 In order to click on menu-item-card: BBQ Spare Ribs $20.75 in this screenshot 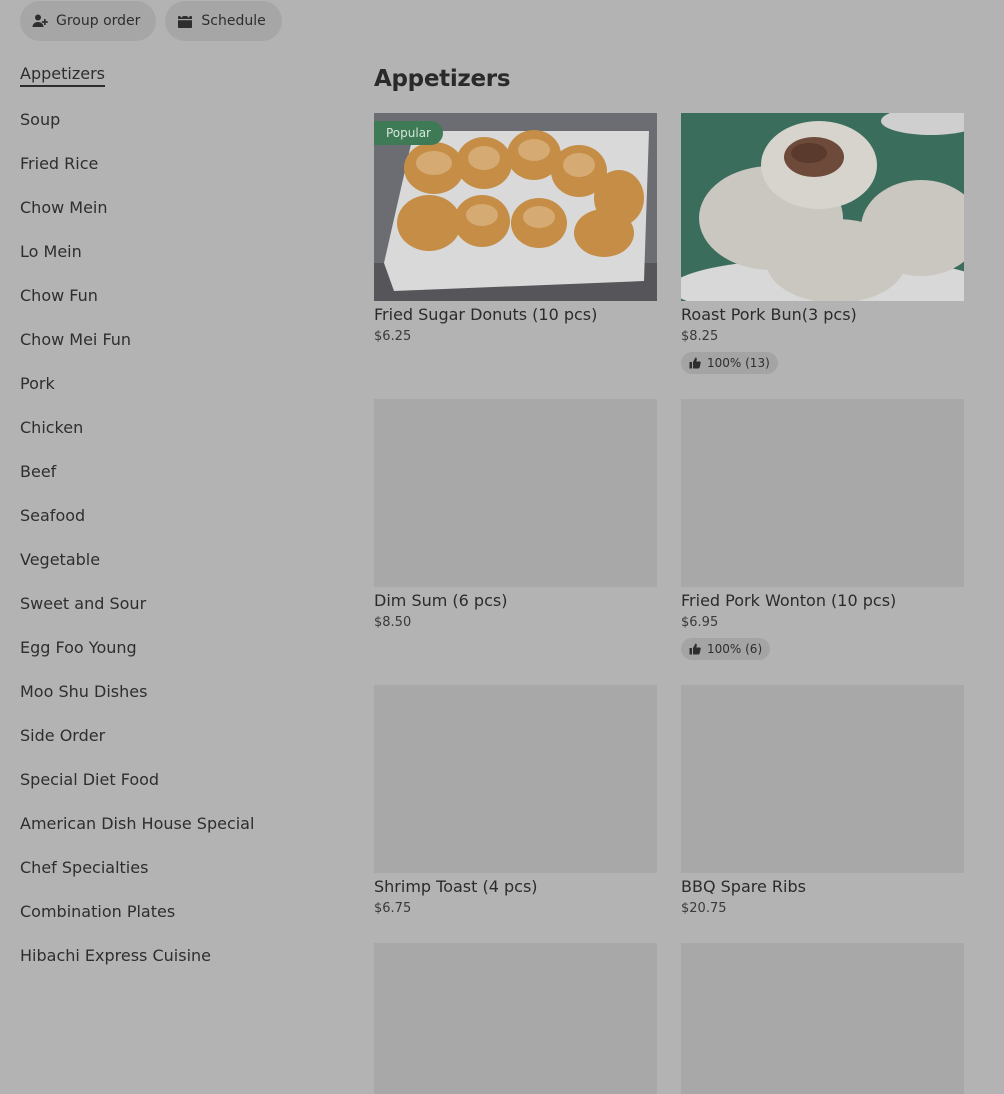, I will do `click(822, 801)`.